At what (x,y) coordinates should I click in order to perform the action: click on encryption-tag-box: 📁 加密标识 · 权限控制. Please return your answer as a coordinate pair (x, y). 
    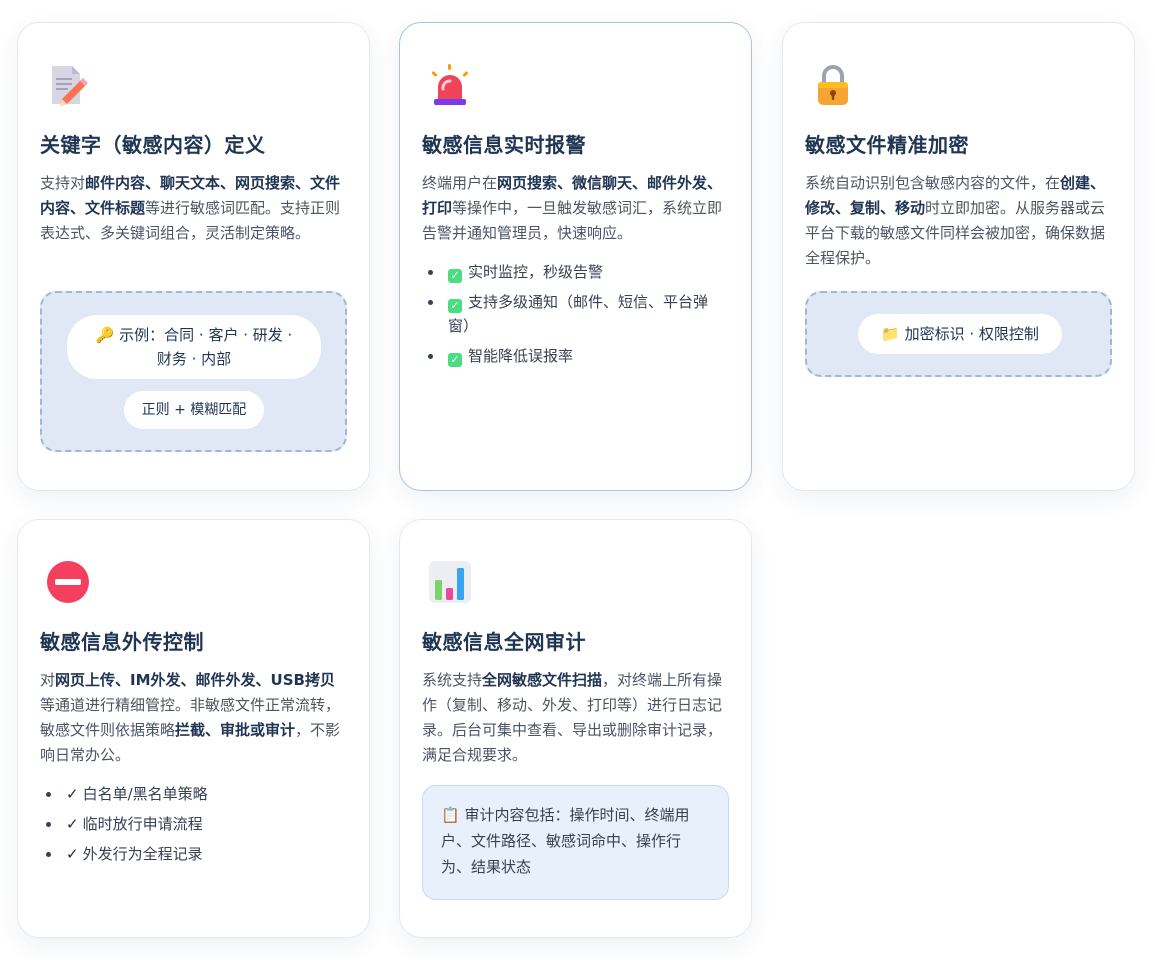
    Looking at the image, I should click on (958, 334).